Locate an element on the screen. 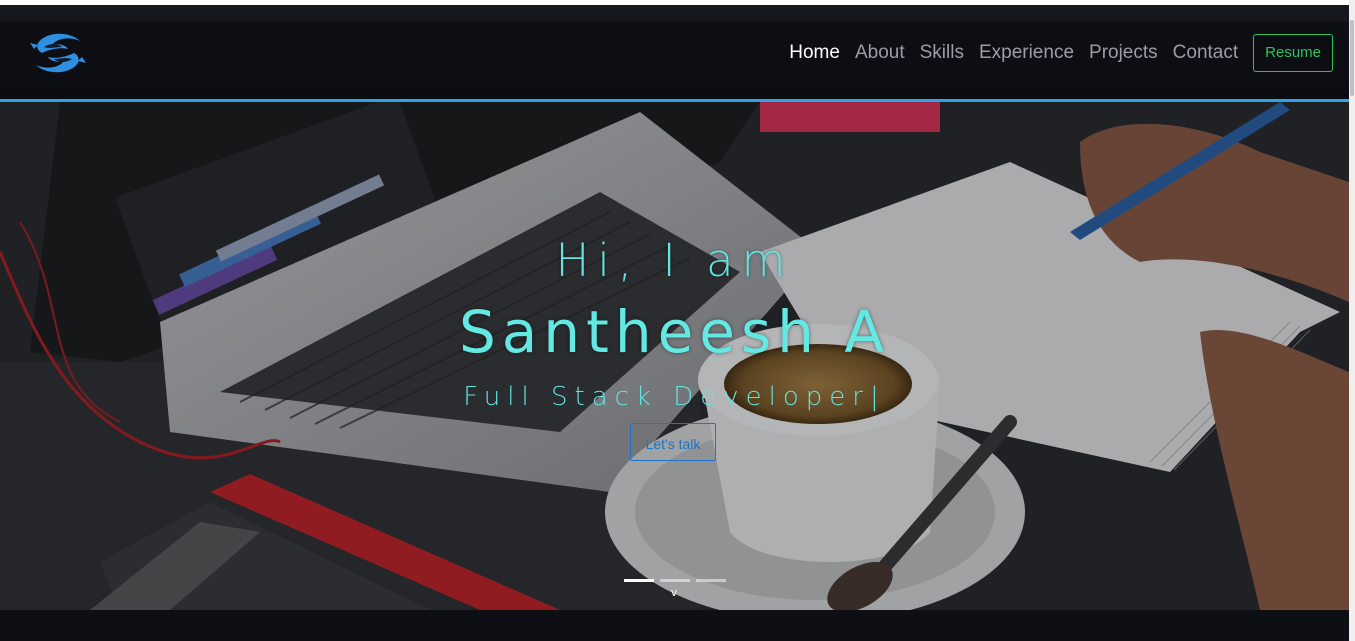 Image resolution: width=1355 pixels, height=641 pixels. nav-link-contact: Contact is located at coordinates (1205, 53).